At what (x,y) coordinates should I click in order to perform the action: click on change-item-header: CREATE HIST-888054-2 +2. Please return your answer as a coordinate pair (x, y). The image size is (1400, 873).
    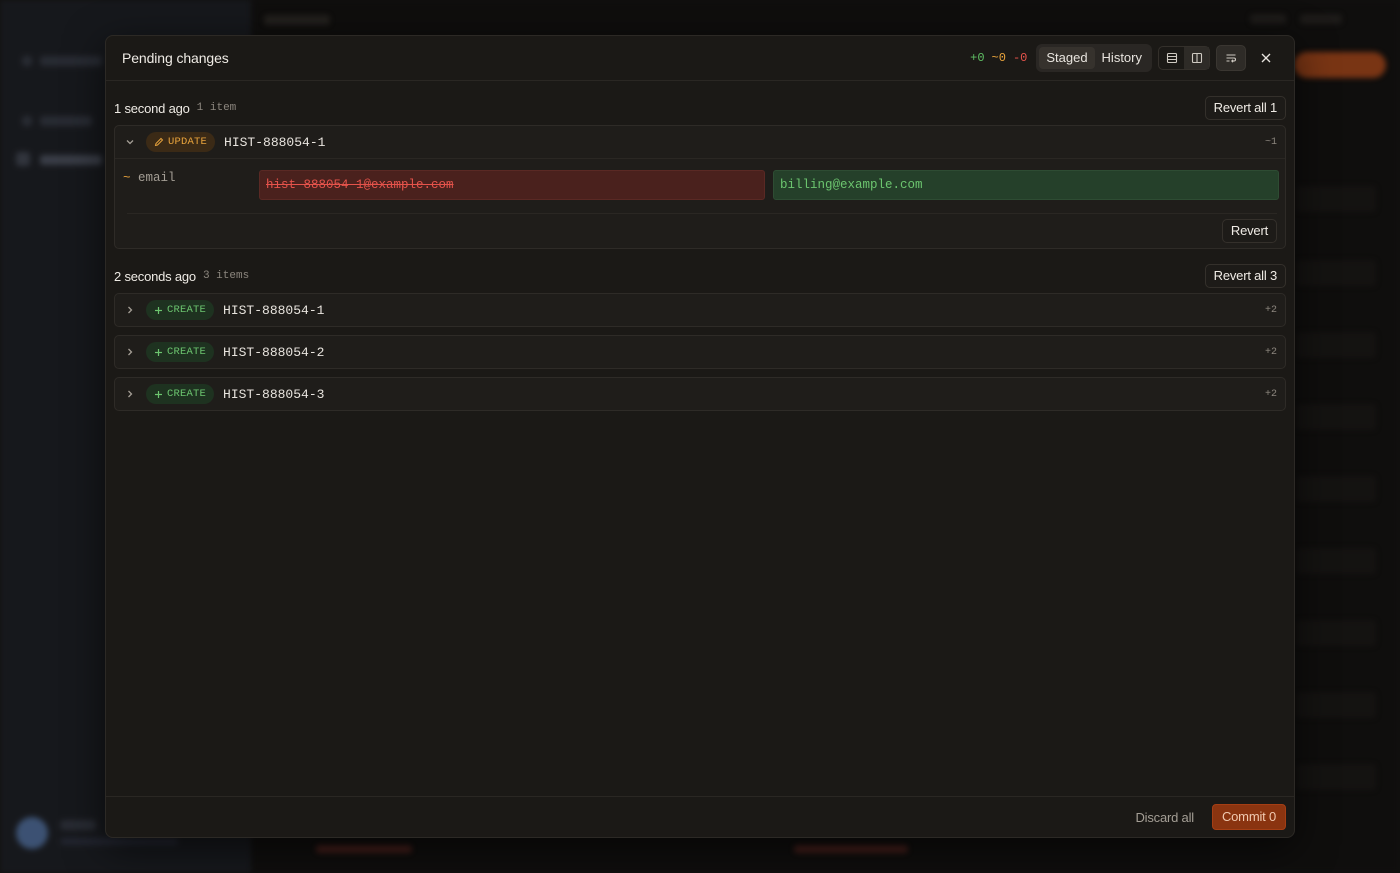
    Looking at the image, I should click on (700, 352).